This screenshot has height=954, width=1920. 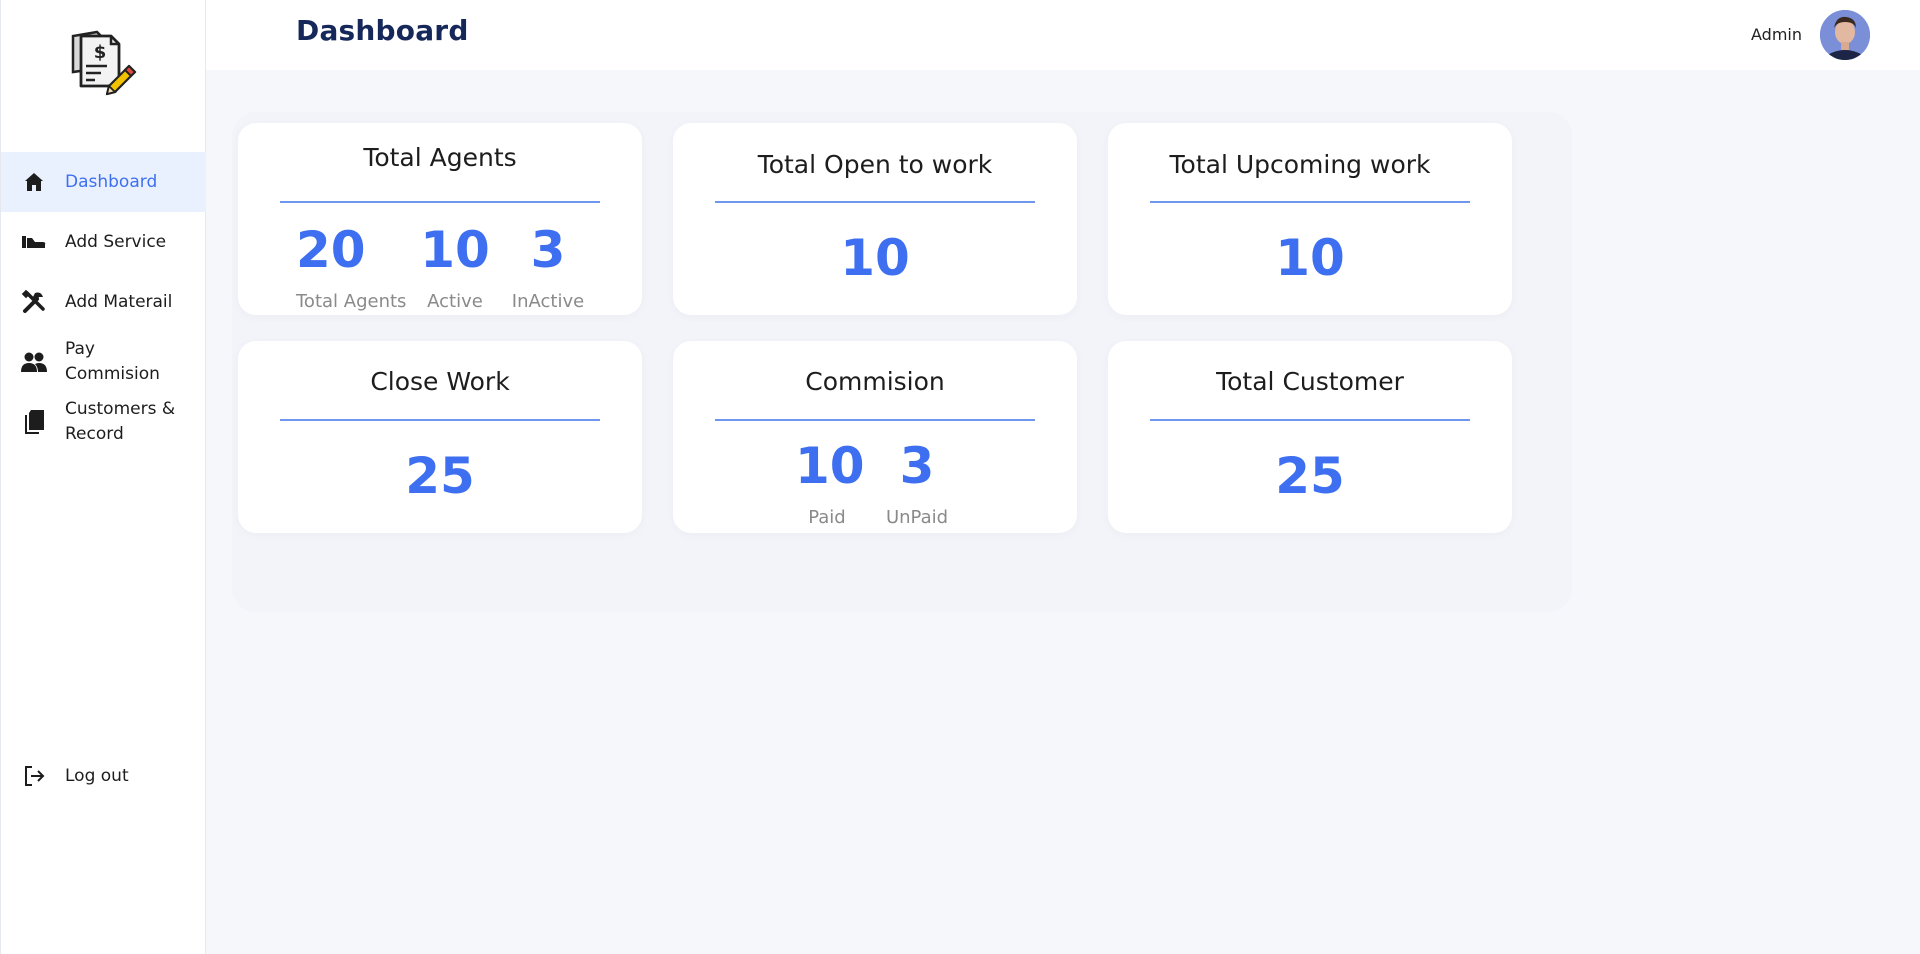 What do you see at coordinates (112, 362) in the screenshot?
I see `sidebar-item-label: Pay Commision` at bounding box center [112, 362].